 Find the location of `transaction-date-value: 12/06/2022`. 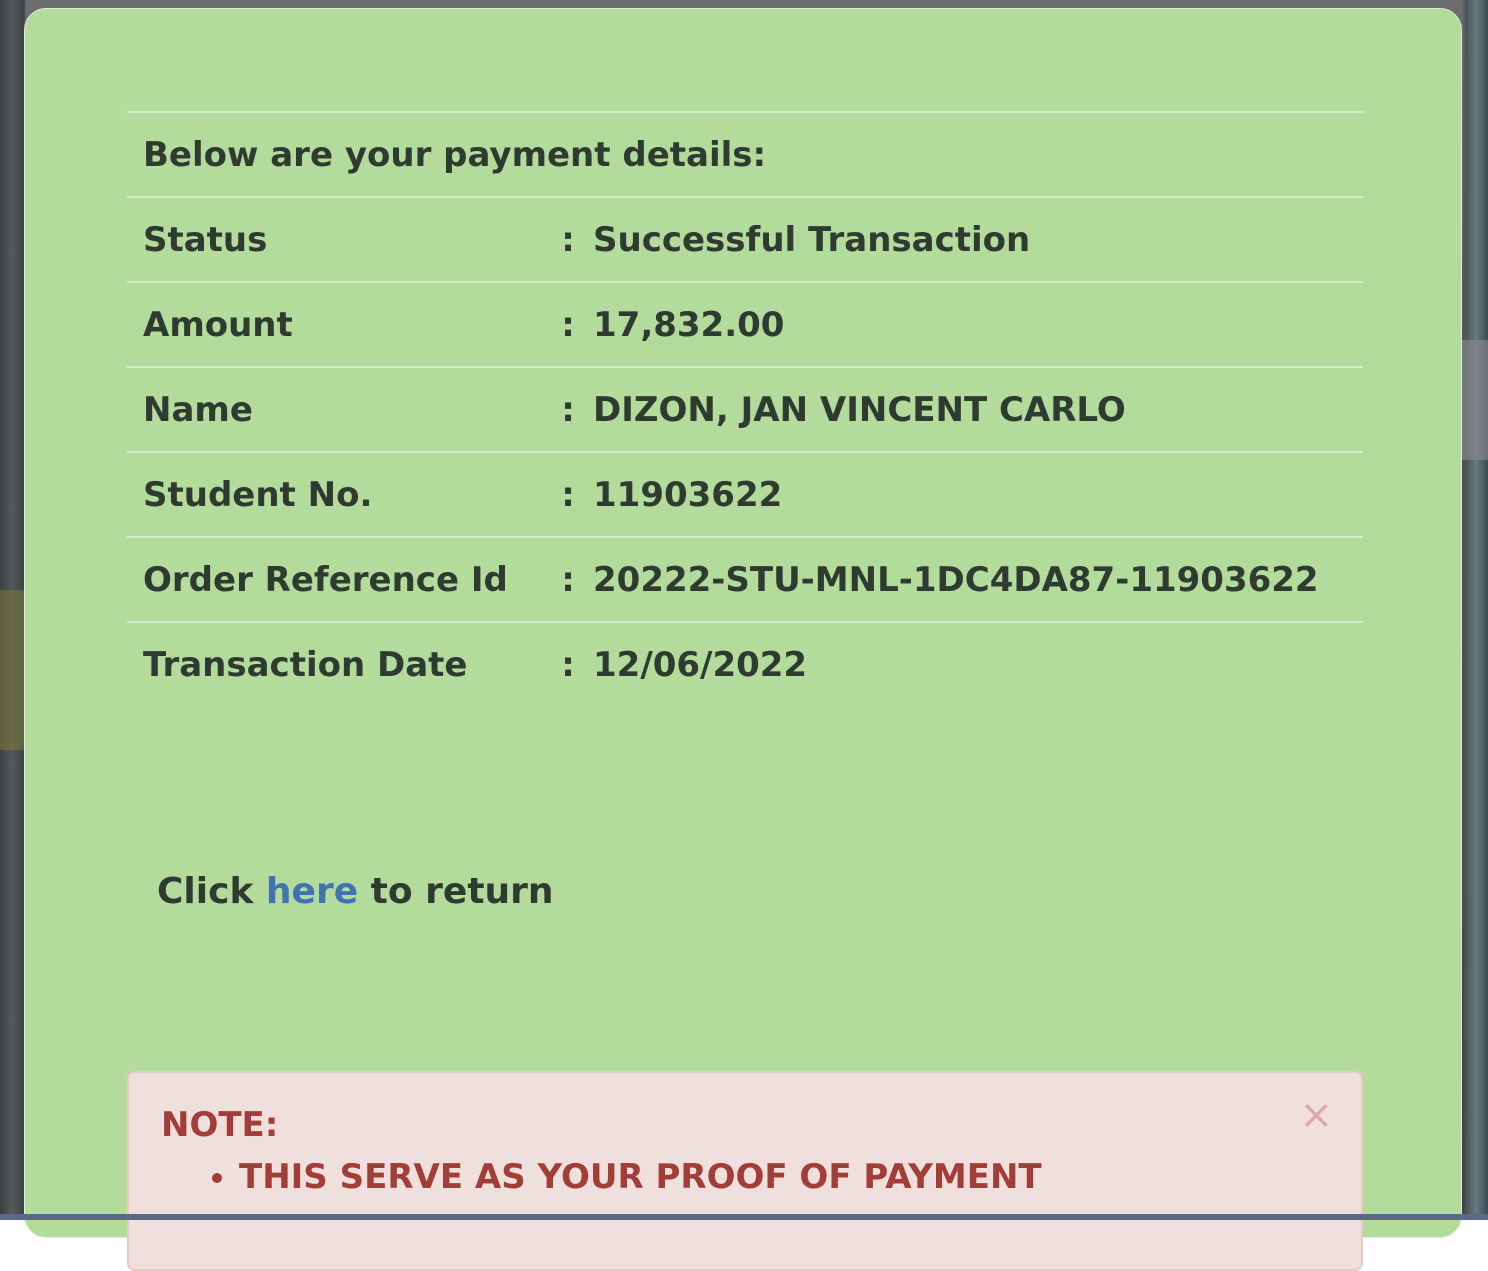

transaction-date-value: 12/06/2022 is located at coordinates (978, 664).